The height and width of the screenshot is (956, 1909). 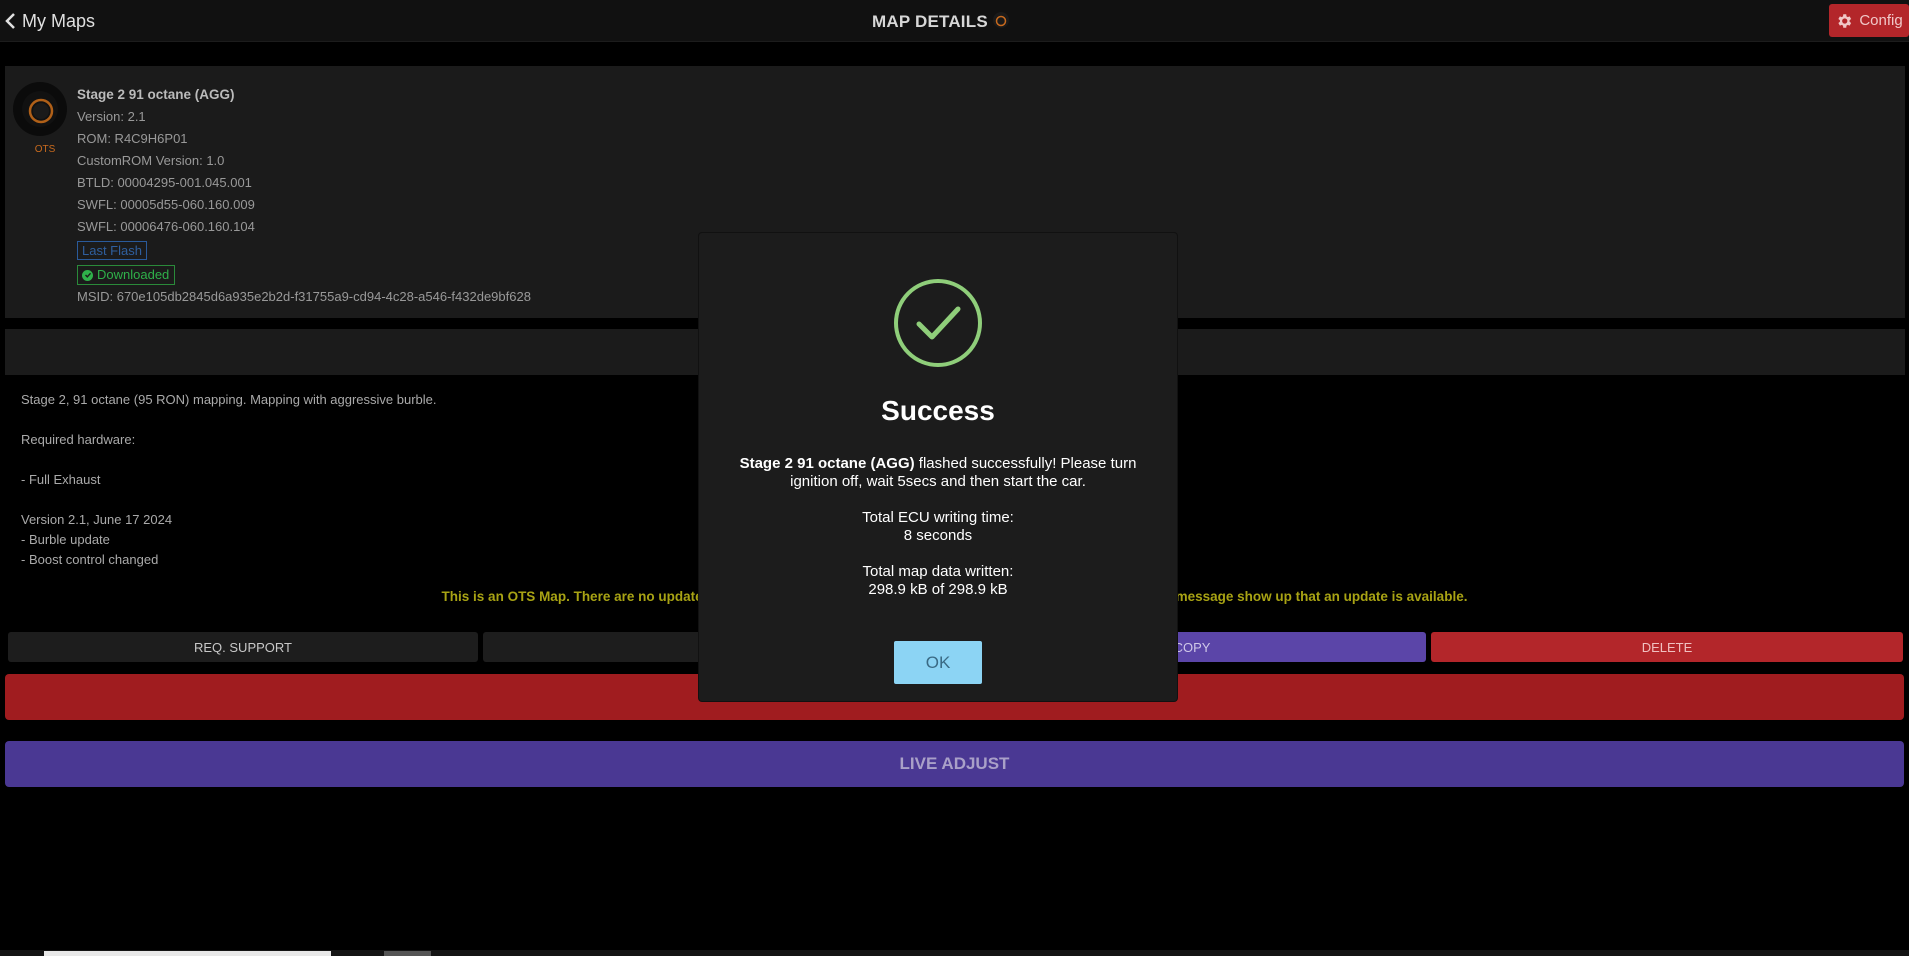 What do you see at coordinates (1881, 20) in the screenshot?
I see `config-label: Config` at bounding box center [1881, 20].